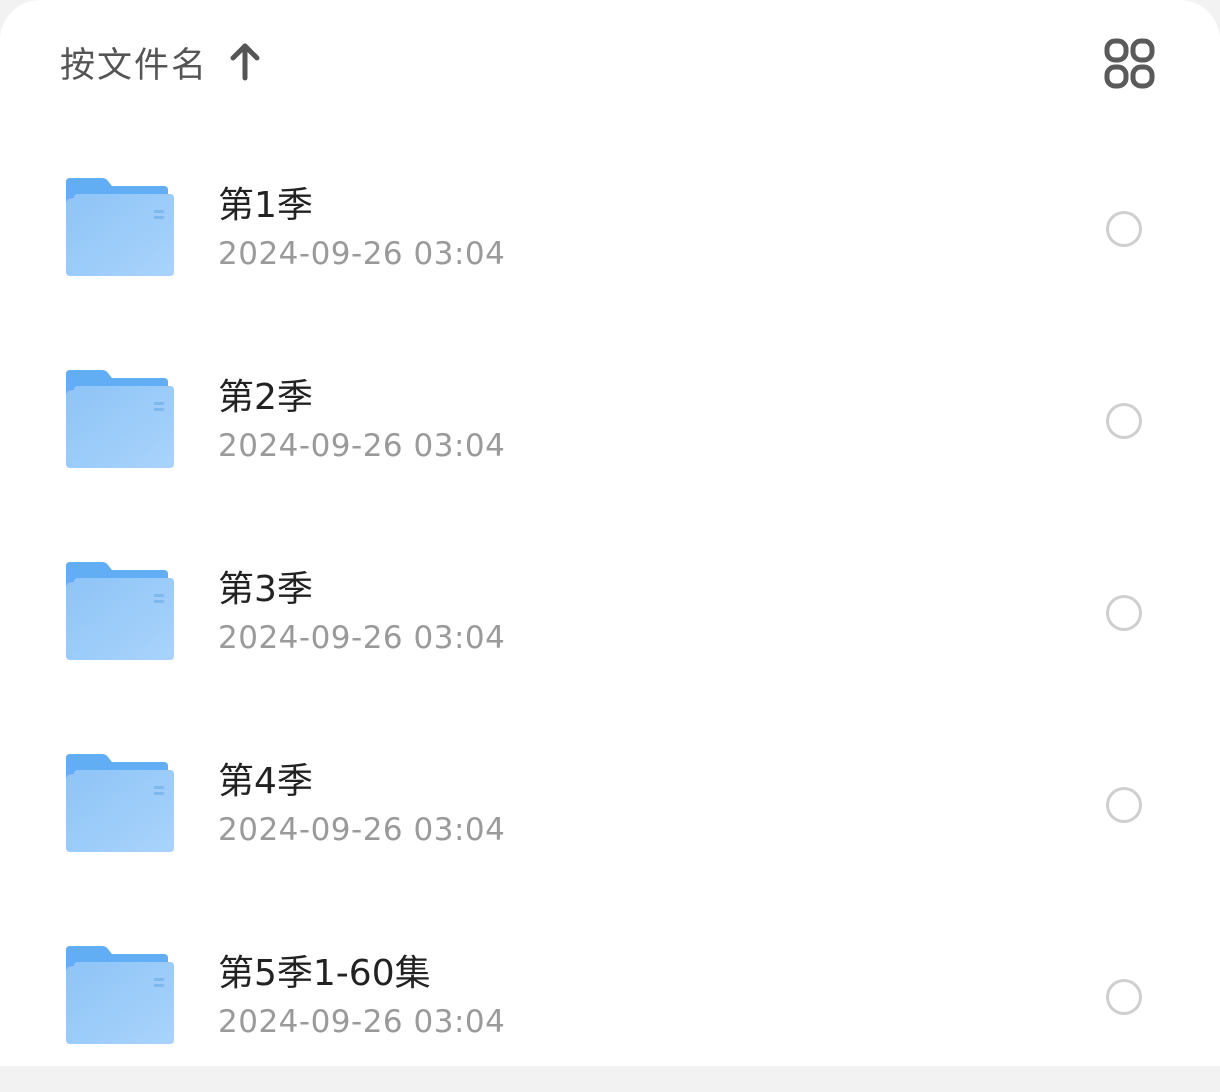  What do you see at coordinates (610, 60) in the screenshot?
I see `sort-toolbar: 按文件名` at bounding box center [610, 60].